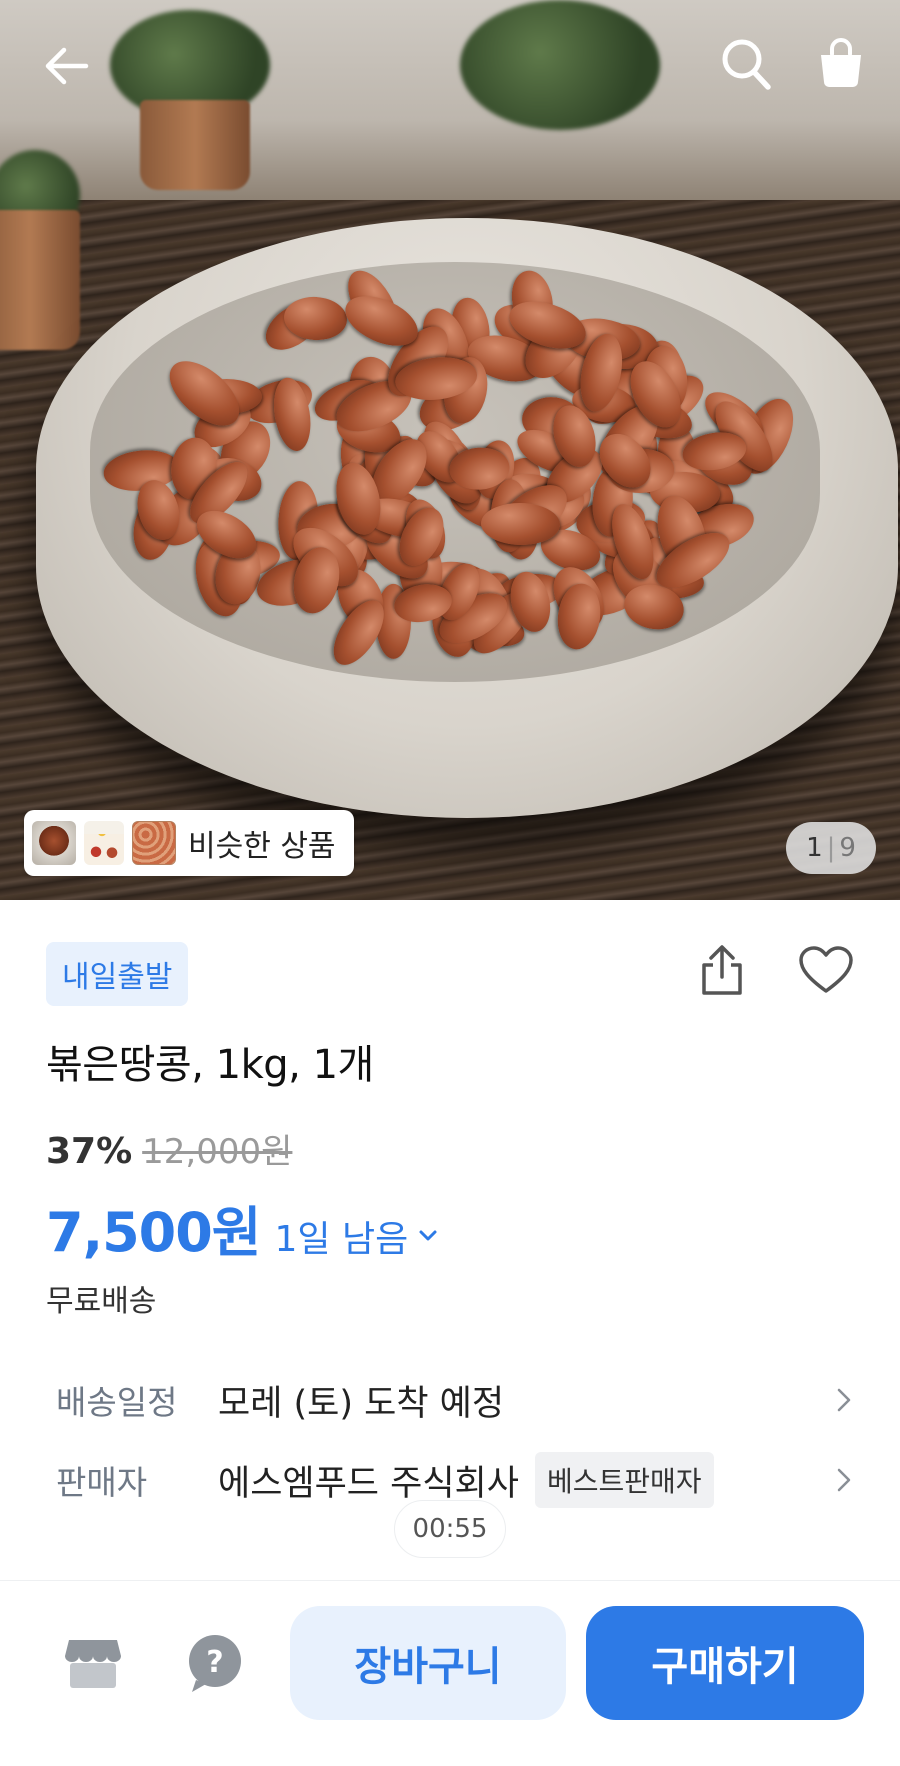  What do you see at coordinates (560, 65) in the screenshot?
I see `plant-decoration` at bounding box center [560, 65].